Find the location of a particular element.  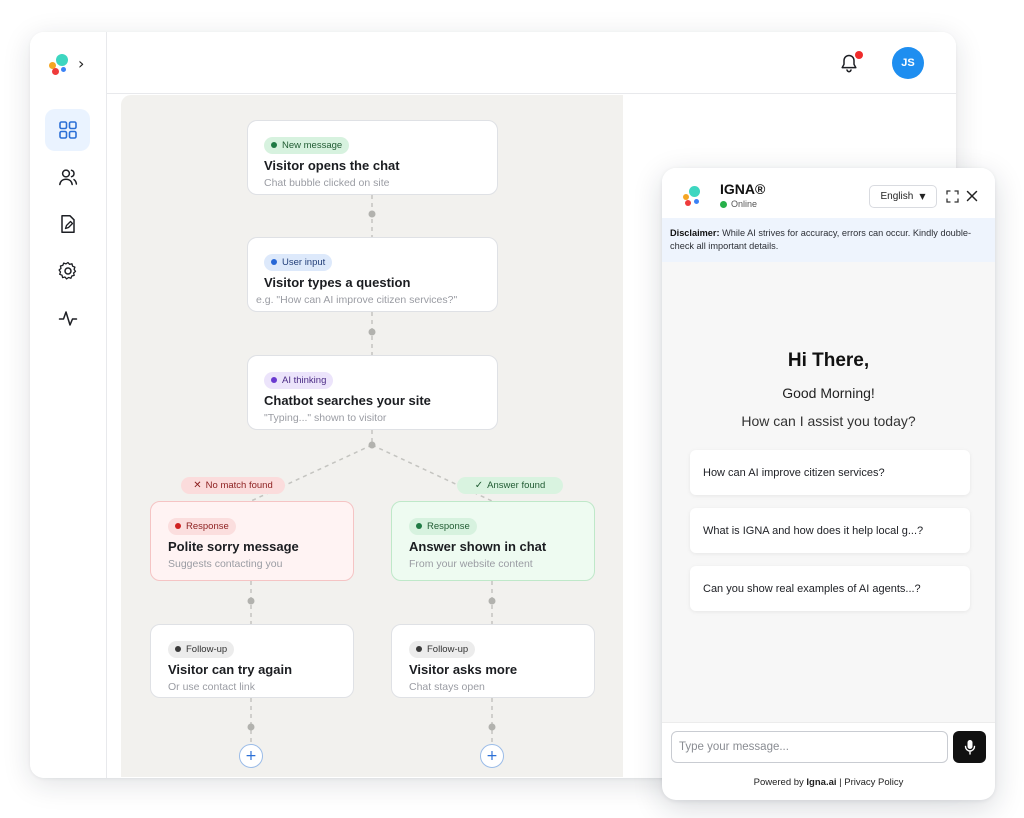

privacy-policy-link: | Privacy Policy is located at coordinates (870, 782).